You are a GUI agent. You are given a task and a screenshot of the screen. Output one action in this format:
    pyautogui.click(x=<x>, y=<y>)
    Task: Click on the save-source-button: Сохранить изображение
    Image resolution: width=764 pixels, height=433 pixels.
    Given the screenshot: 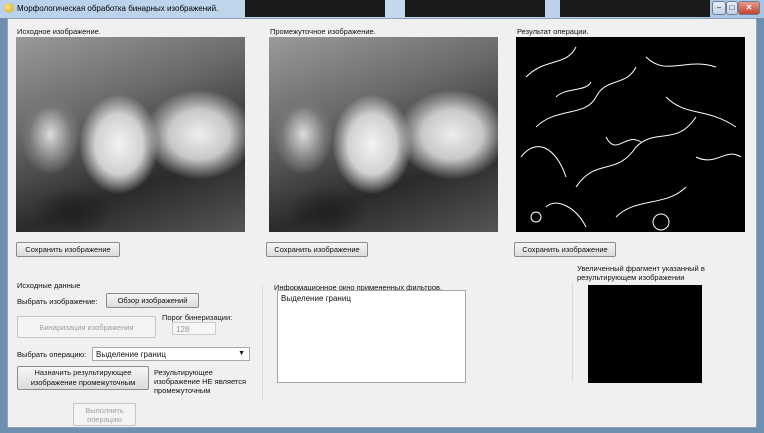 What is the action you would take?
    pyautogui.click(x=68, y=249)
    